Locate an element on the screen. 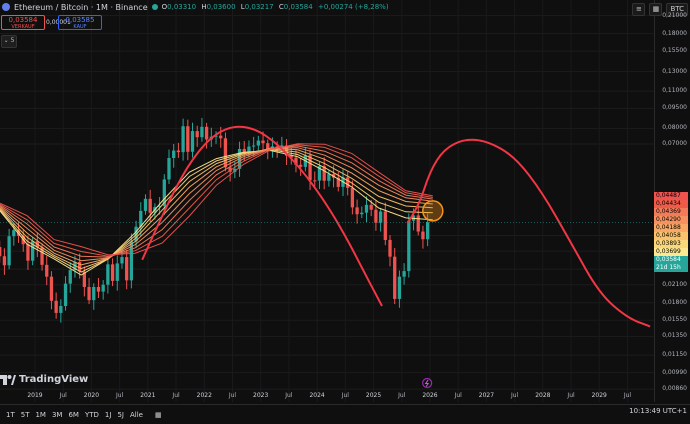 The image size is (690, 424). price-tick-label: 0,15500 is located at coordinates (674, 51).